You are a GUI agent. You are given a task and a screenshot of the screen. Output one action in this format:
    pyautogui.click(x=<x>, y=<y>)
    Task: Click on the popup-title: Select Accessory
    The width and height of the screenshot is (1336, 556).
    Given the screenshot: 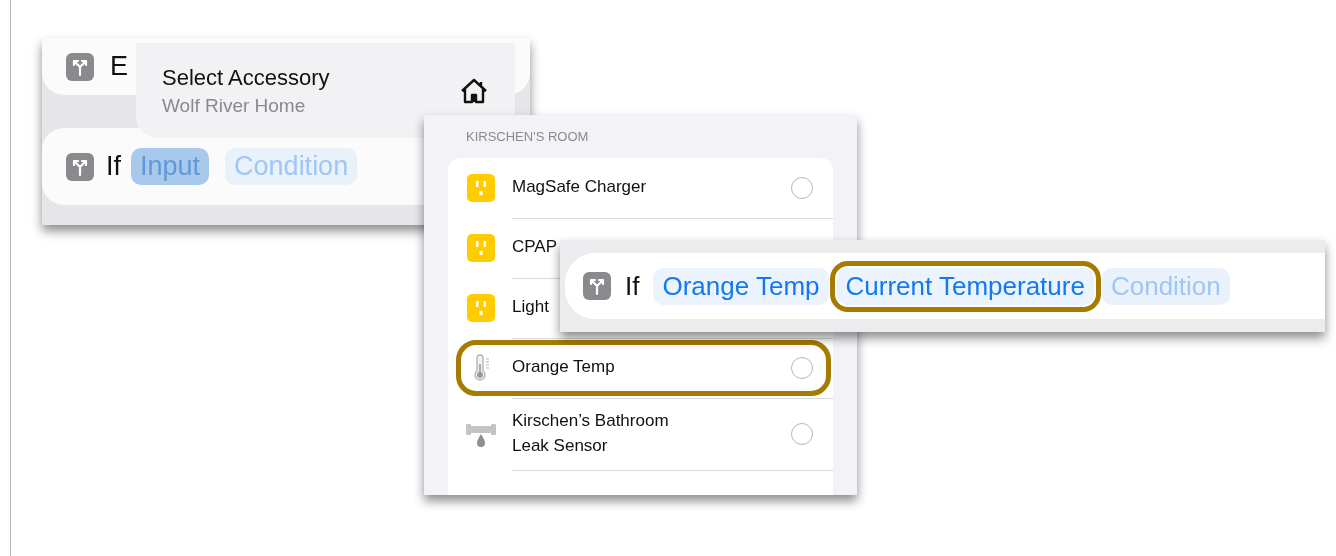 What is the action you would take?
    pyautogui.click(x=246, y=77)
    